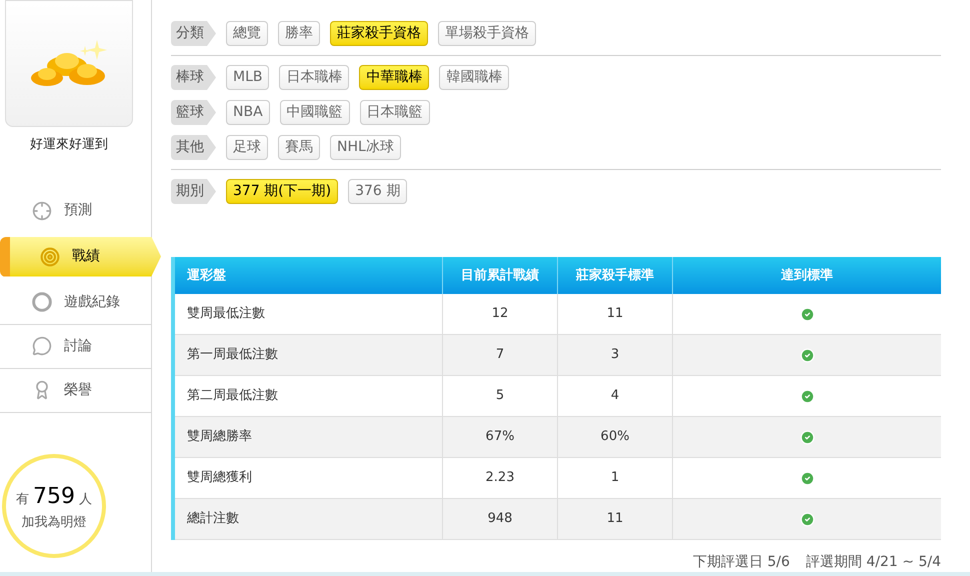  Describe the element at coordinates (42, 210) in the screenshot. I see `crosshair-icon` at that location.